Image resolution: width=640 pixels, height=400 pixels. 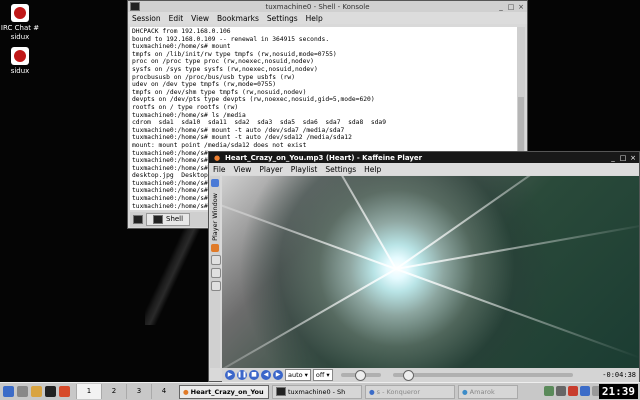 What do you see at coordinates (227, 391) in the screenshot?
I see `task-kaffeine-label: Heart_Crazy_on_You` at bounding box center [227, 391].